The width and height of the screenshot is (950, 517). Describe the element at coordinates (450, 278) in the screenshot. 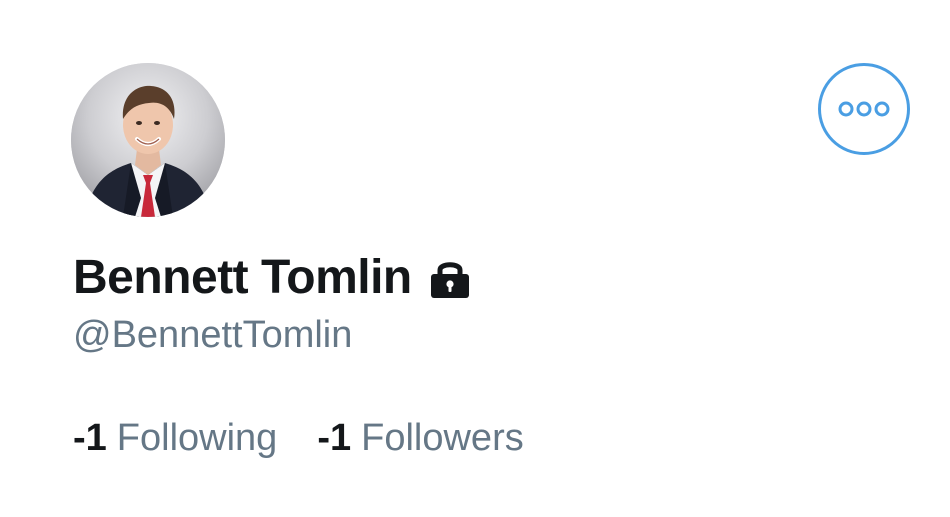

I see `lock-icon` at that location.